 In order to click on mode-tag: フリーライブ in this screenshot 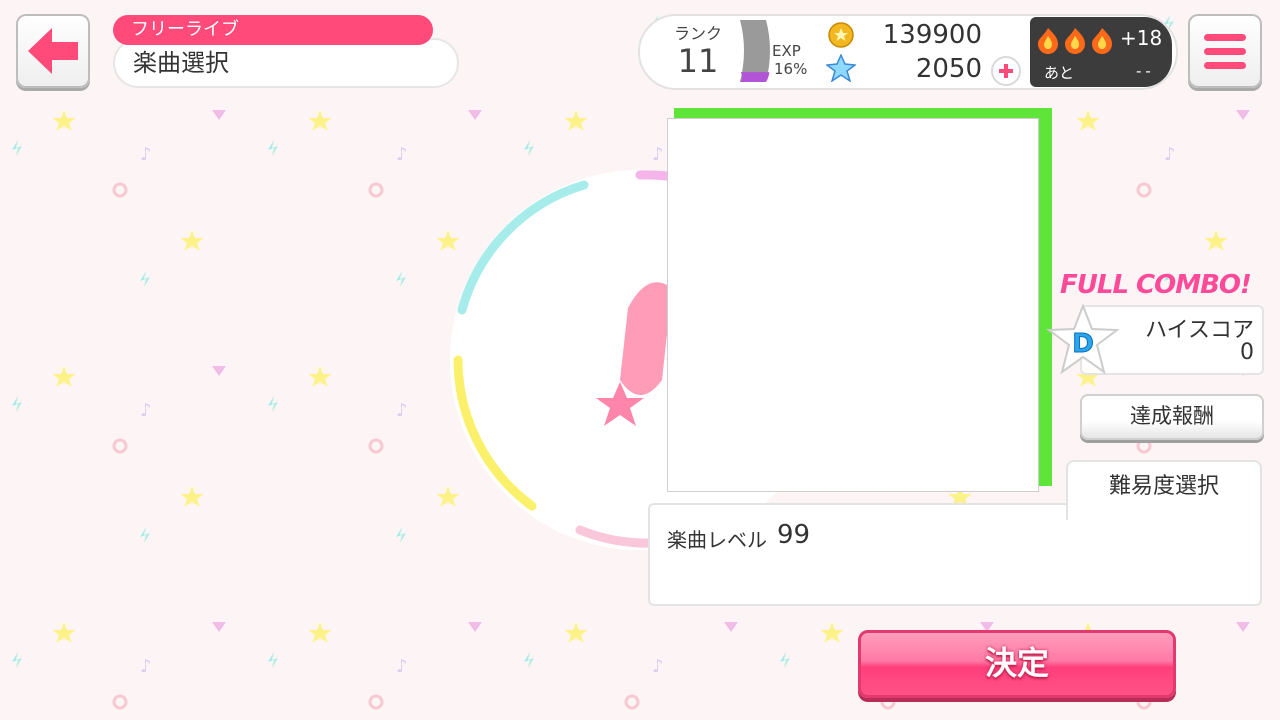, I will do `click(273, 30)`.